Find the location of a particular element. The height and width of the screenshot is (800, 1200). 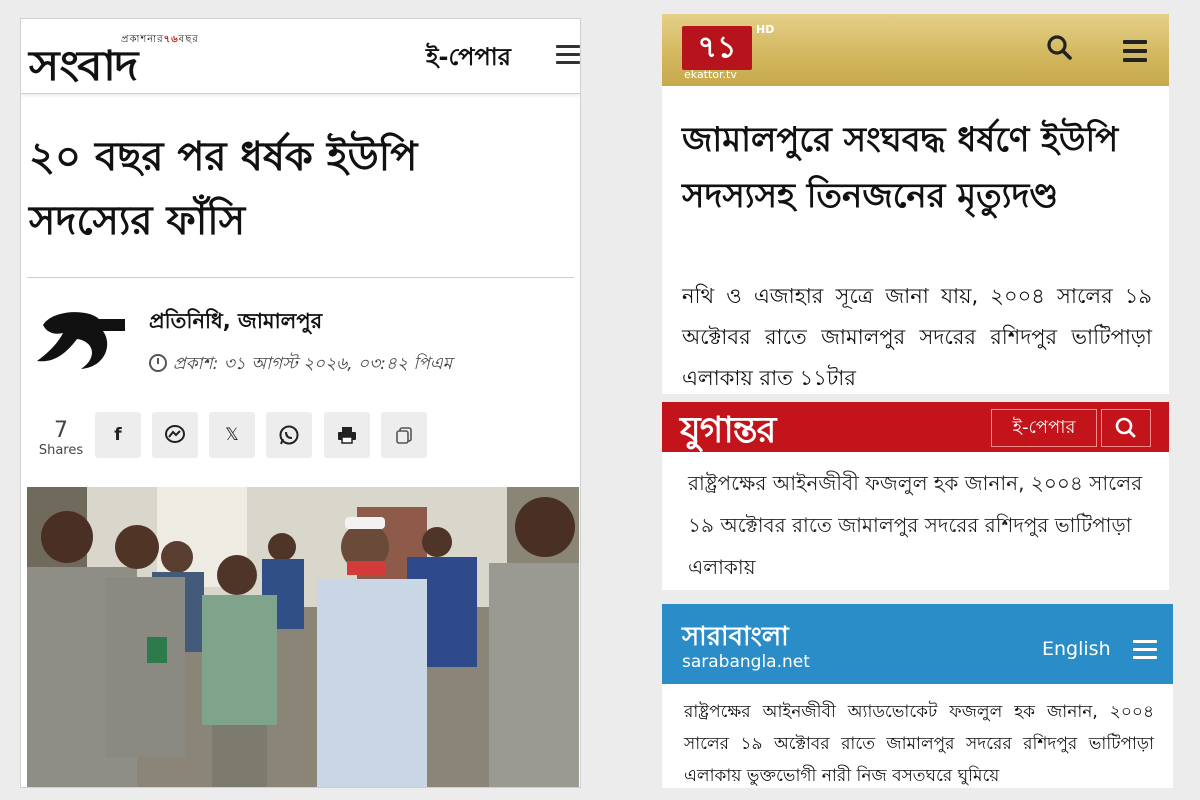

site-header: যুগান্তর ই-পেপার is located at coordinates (915, 427).